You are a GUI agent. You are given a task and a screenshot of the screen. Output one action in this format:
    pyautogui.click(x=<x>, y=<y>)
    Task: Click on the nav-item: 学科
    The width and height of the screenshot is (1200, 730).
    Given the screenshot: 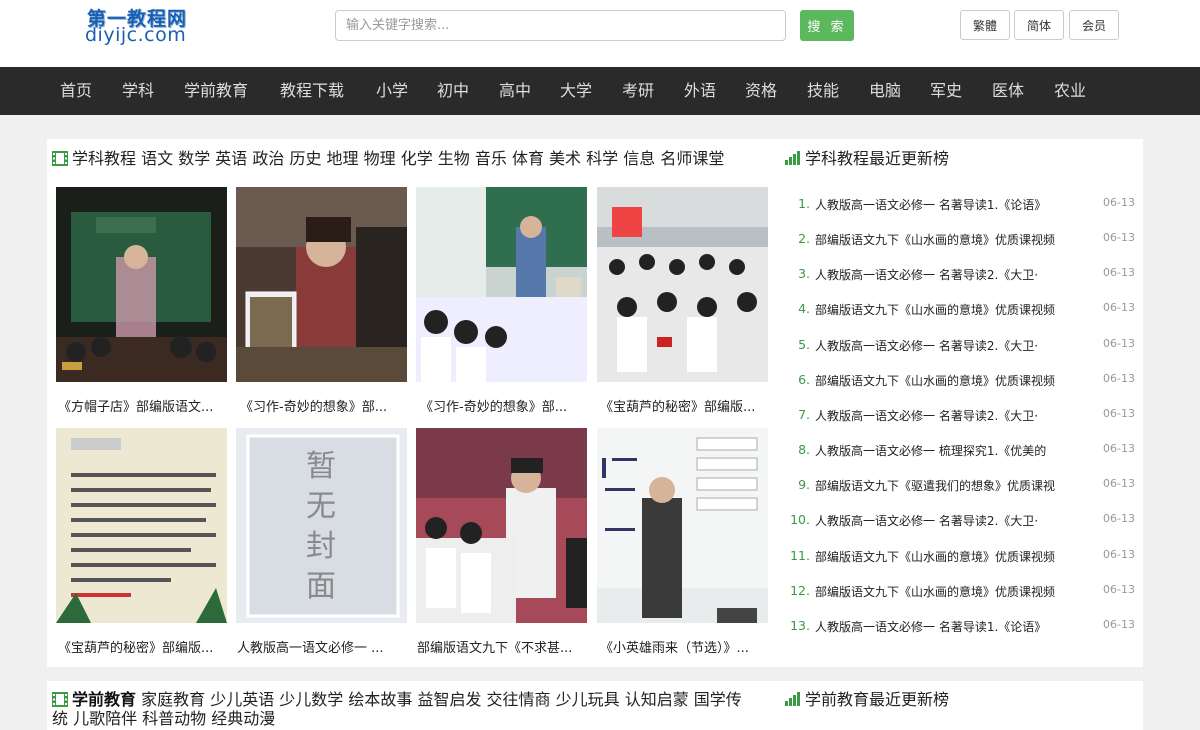 What is the action you would take?
    pyautogui.click(x=138, y=91)
    